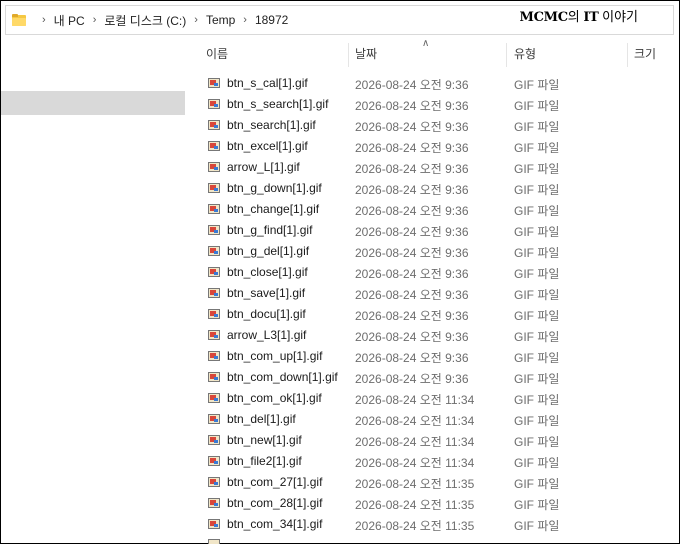  Describe the element at coordinates (432, 167) in the screenshot. I see `file-row: arrow_L[1].gif 2026-08-24 오전 9:36 GIF 파일` at that location.